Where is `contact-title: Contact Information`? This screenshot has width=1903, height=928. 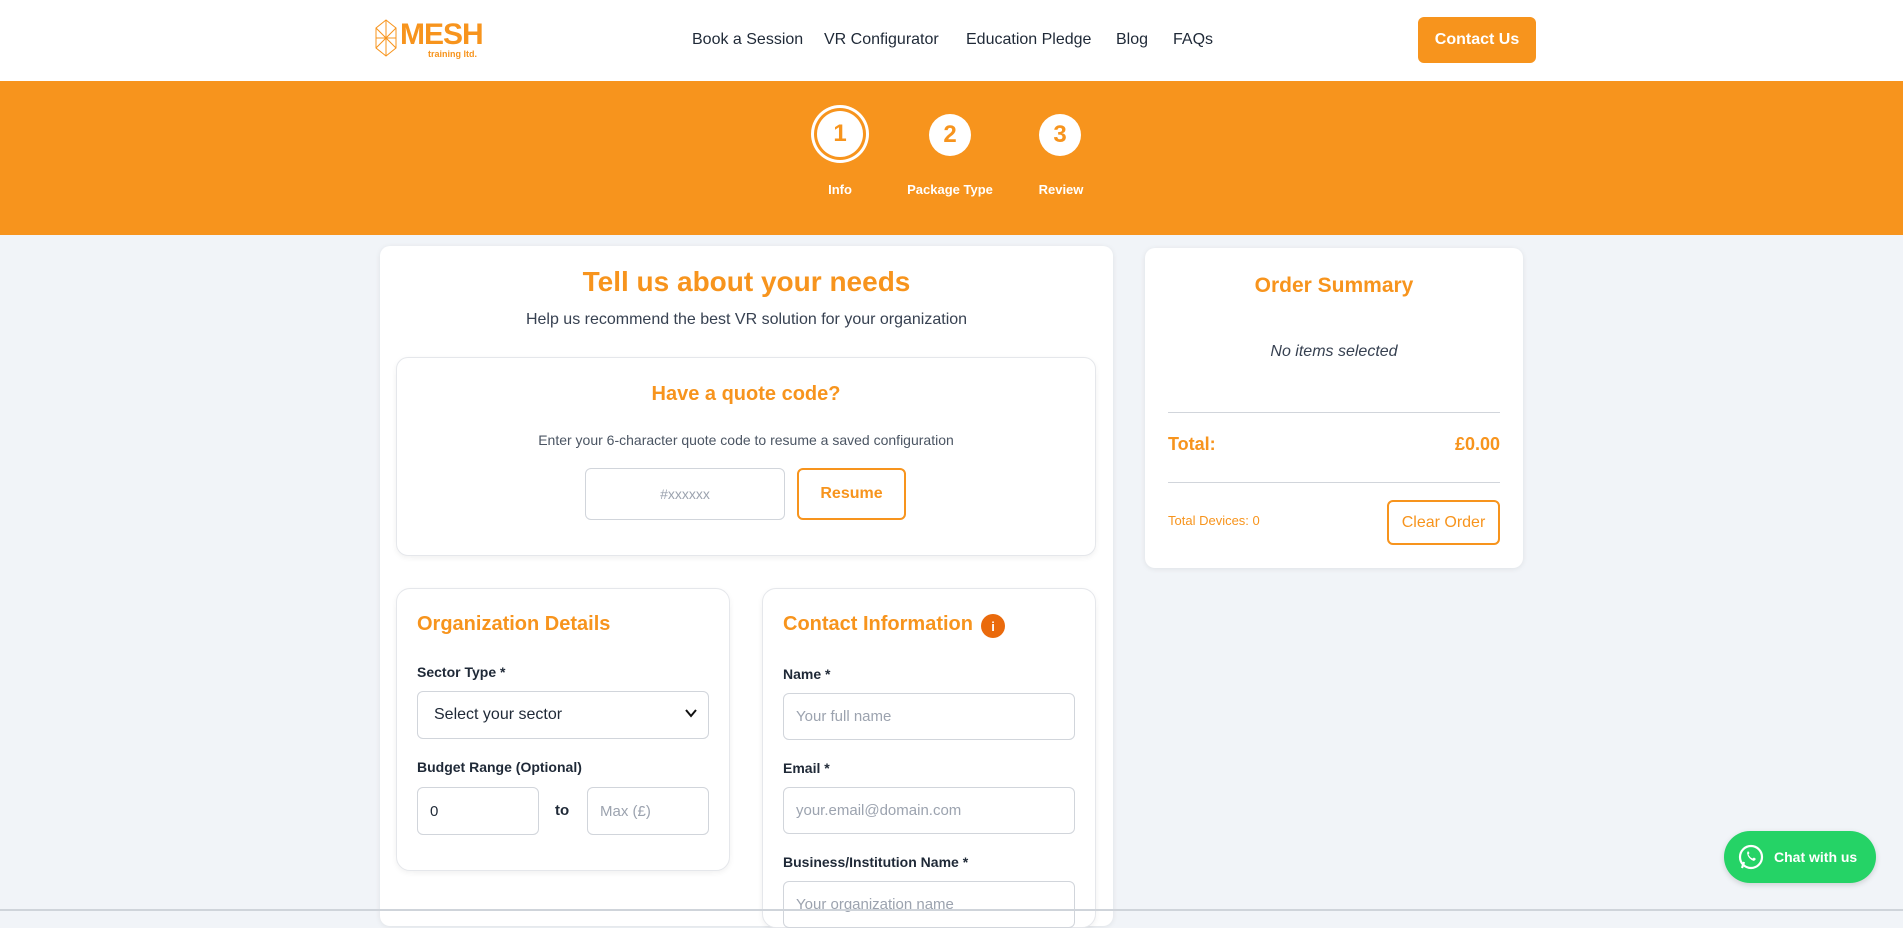
contact-title: Contact Information is located at coordinates (878, 624).